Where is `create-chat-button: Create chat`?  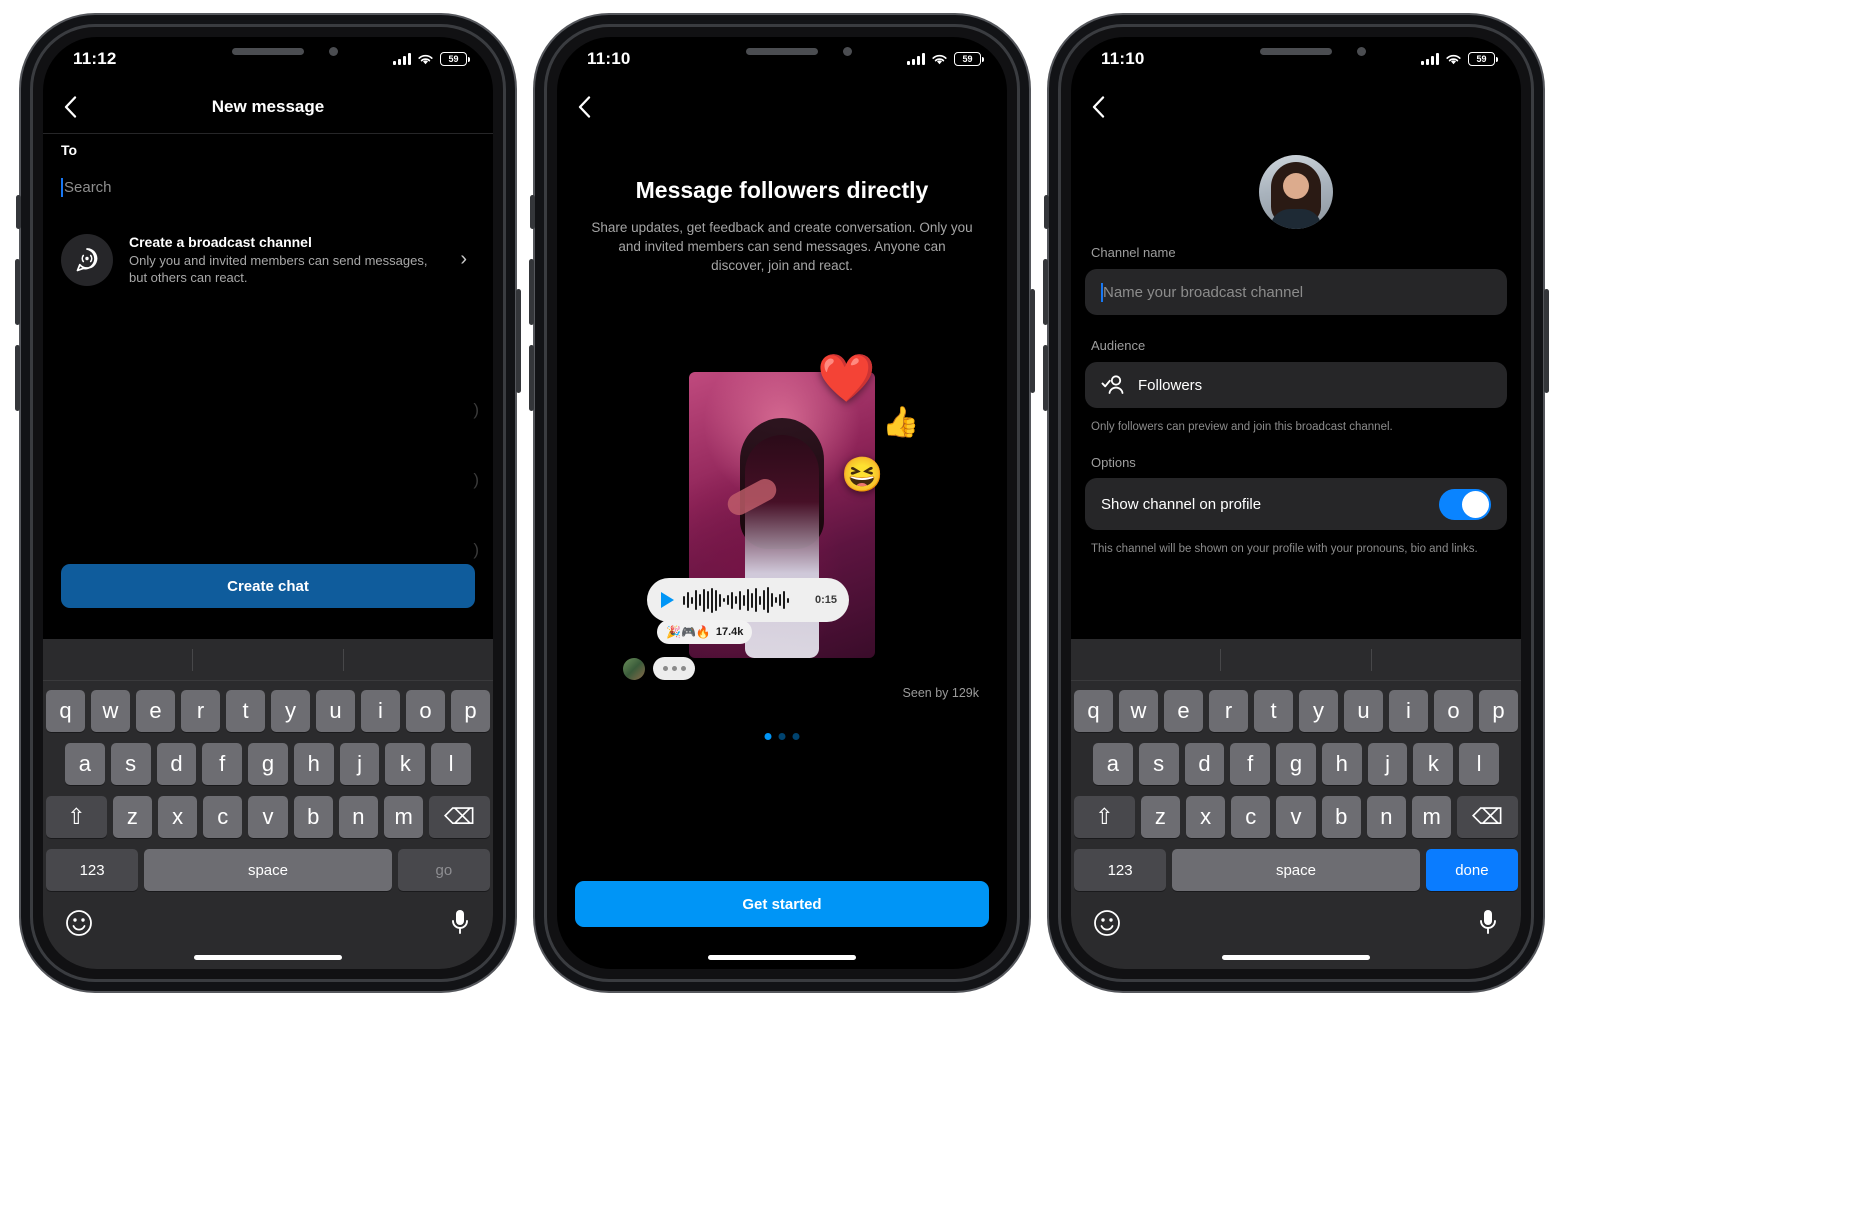 create-chat-button: Create chat is located at coordinates (268, 586).